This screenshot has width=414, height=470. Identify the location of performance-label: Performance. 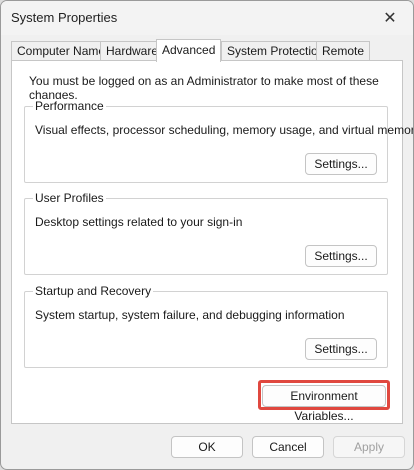
(69, 106).